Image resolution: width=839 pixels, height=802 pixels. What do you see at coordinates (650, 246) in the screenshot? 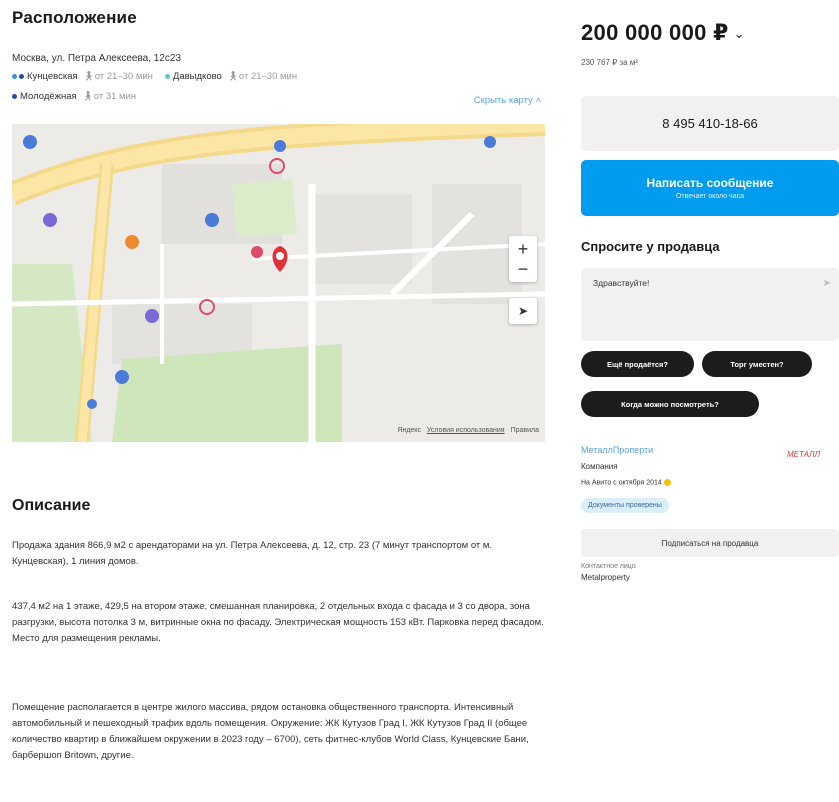
I see `ask-seller-heading: Спросите у продавца` at bounding box center [650, 246].